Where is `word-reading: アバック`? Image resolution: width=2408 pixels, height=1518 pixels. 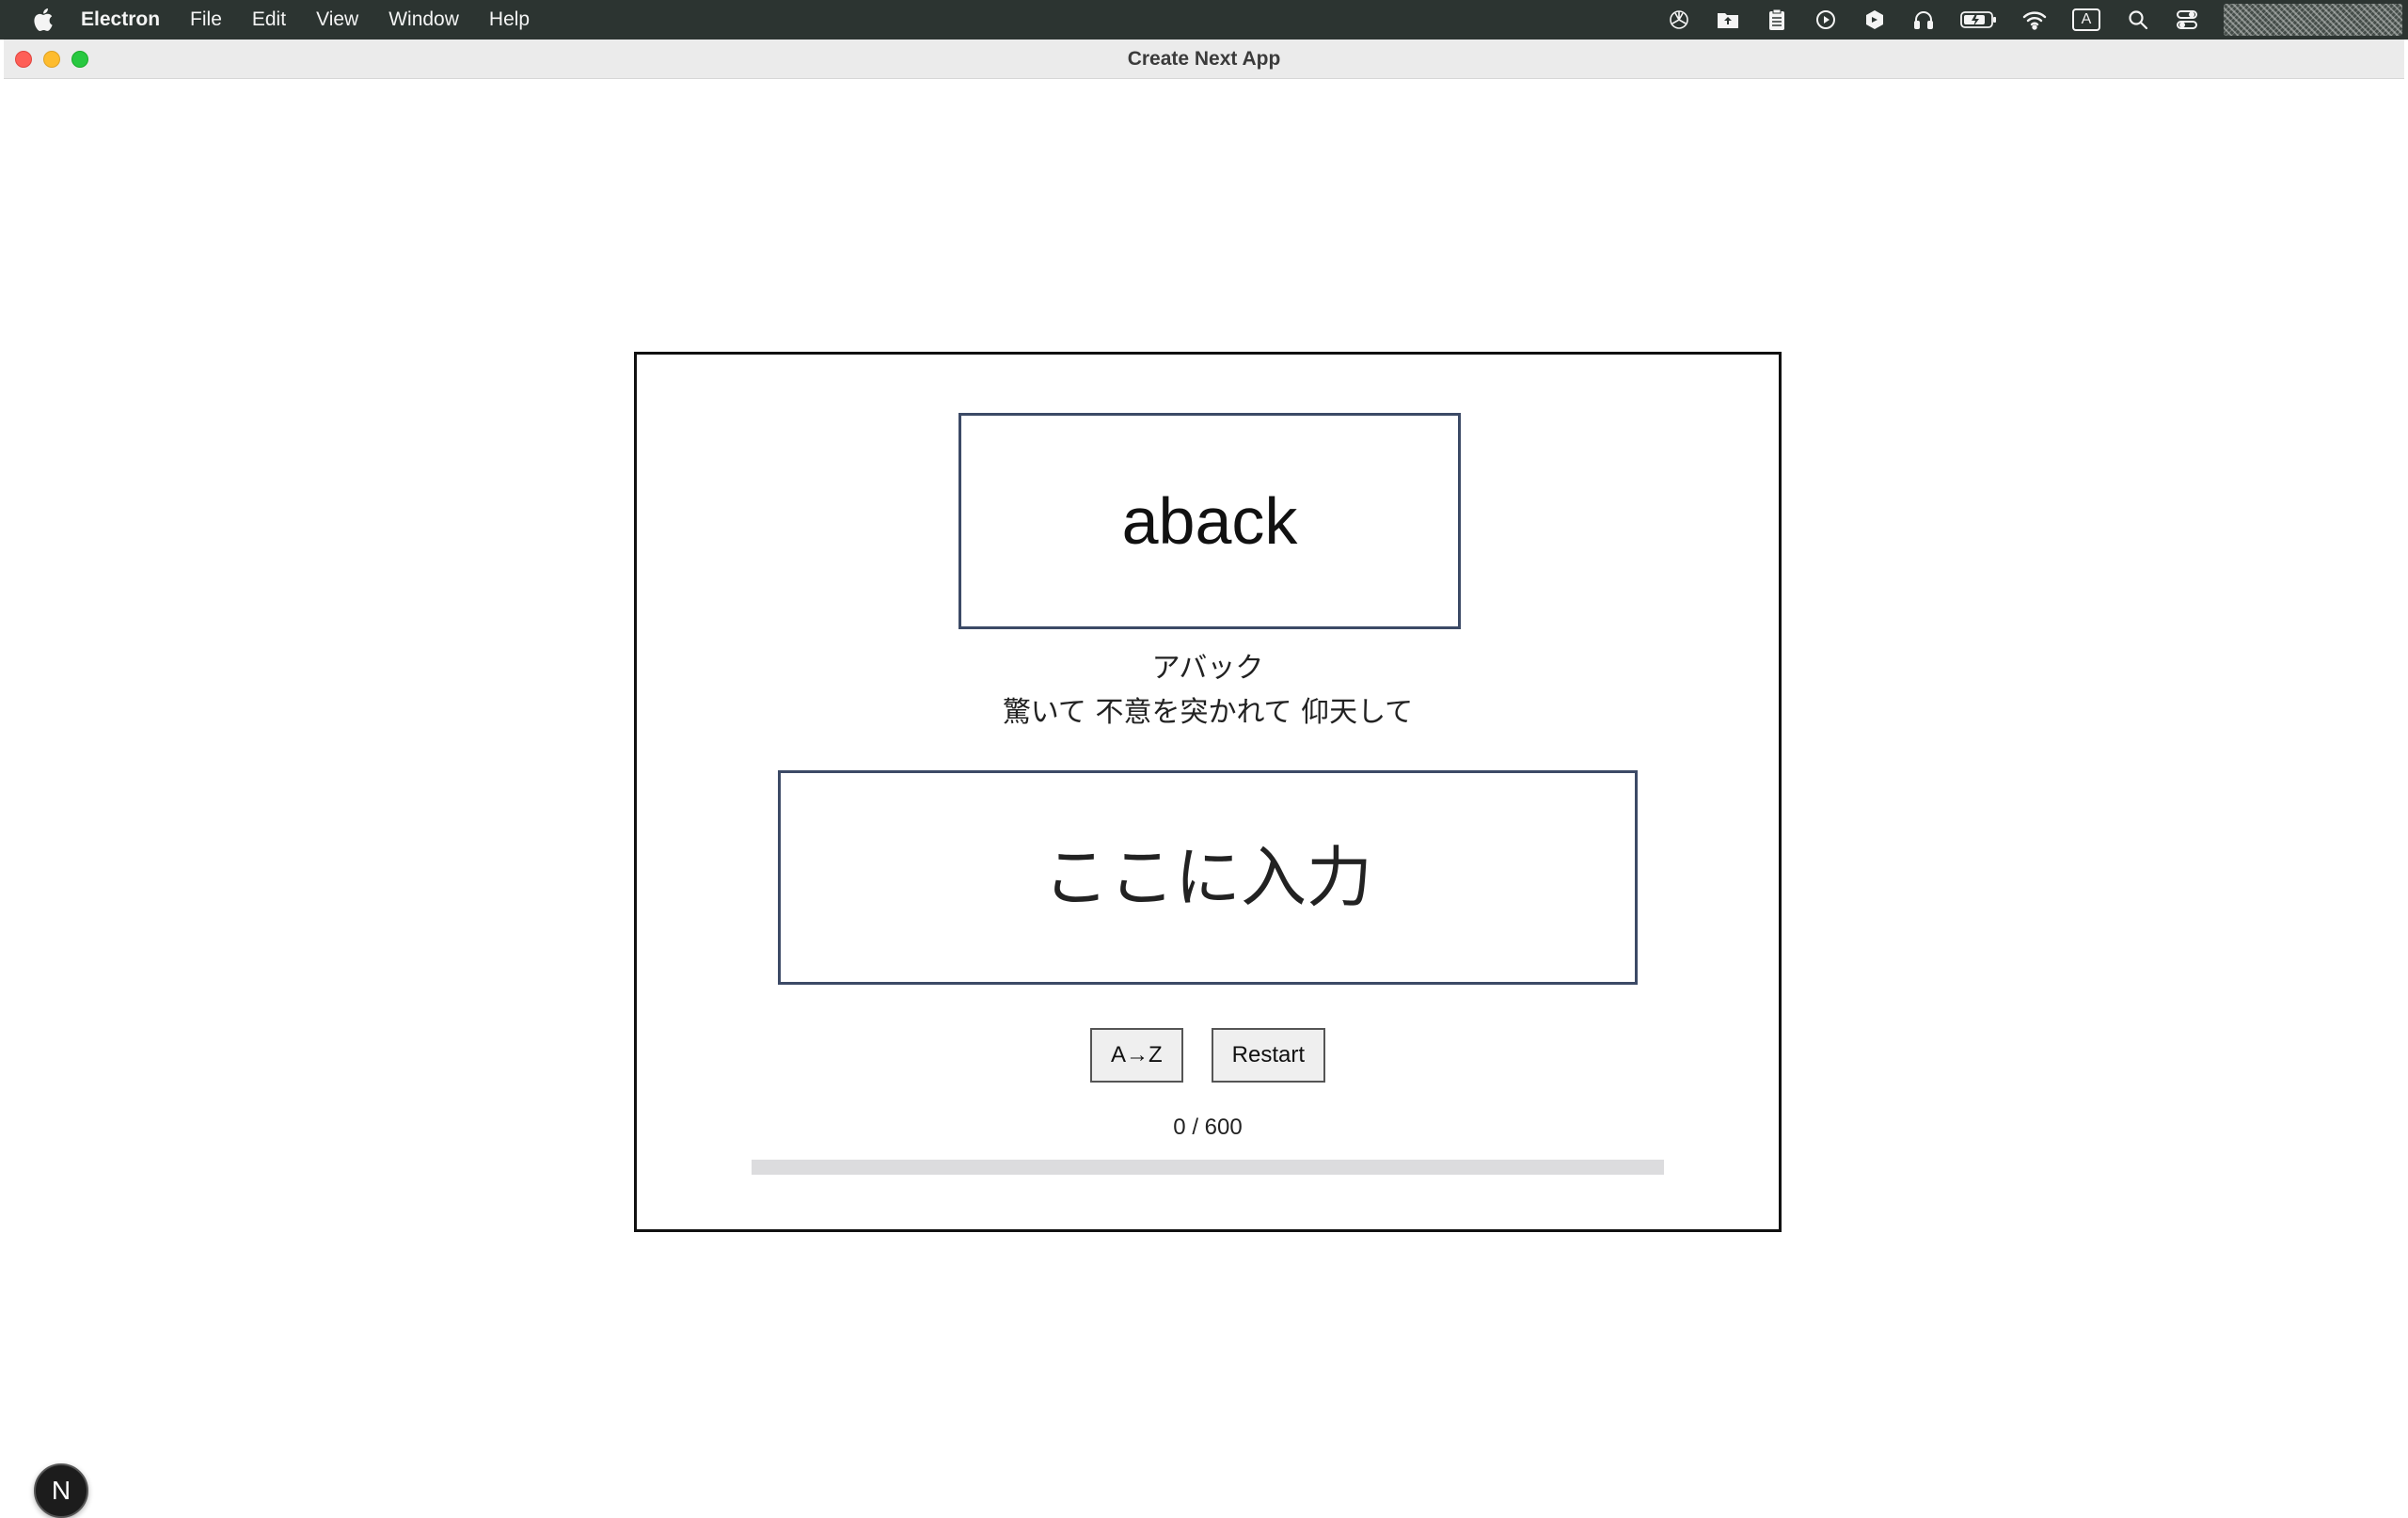
word-reading: アバック is located at coordinates (1208, 668).